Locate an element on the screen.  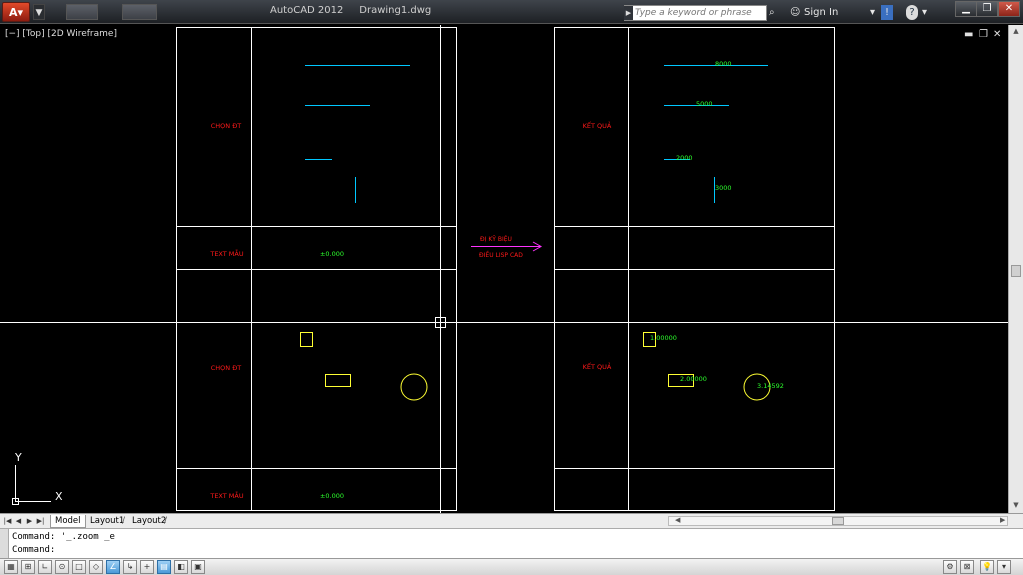
autocad-logo-icon: A▾ is located at coordinates (16, 12).